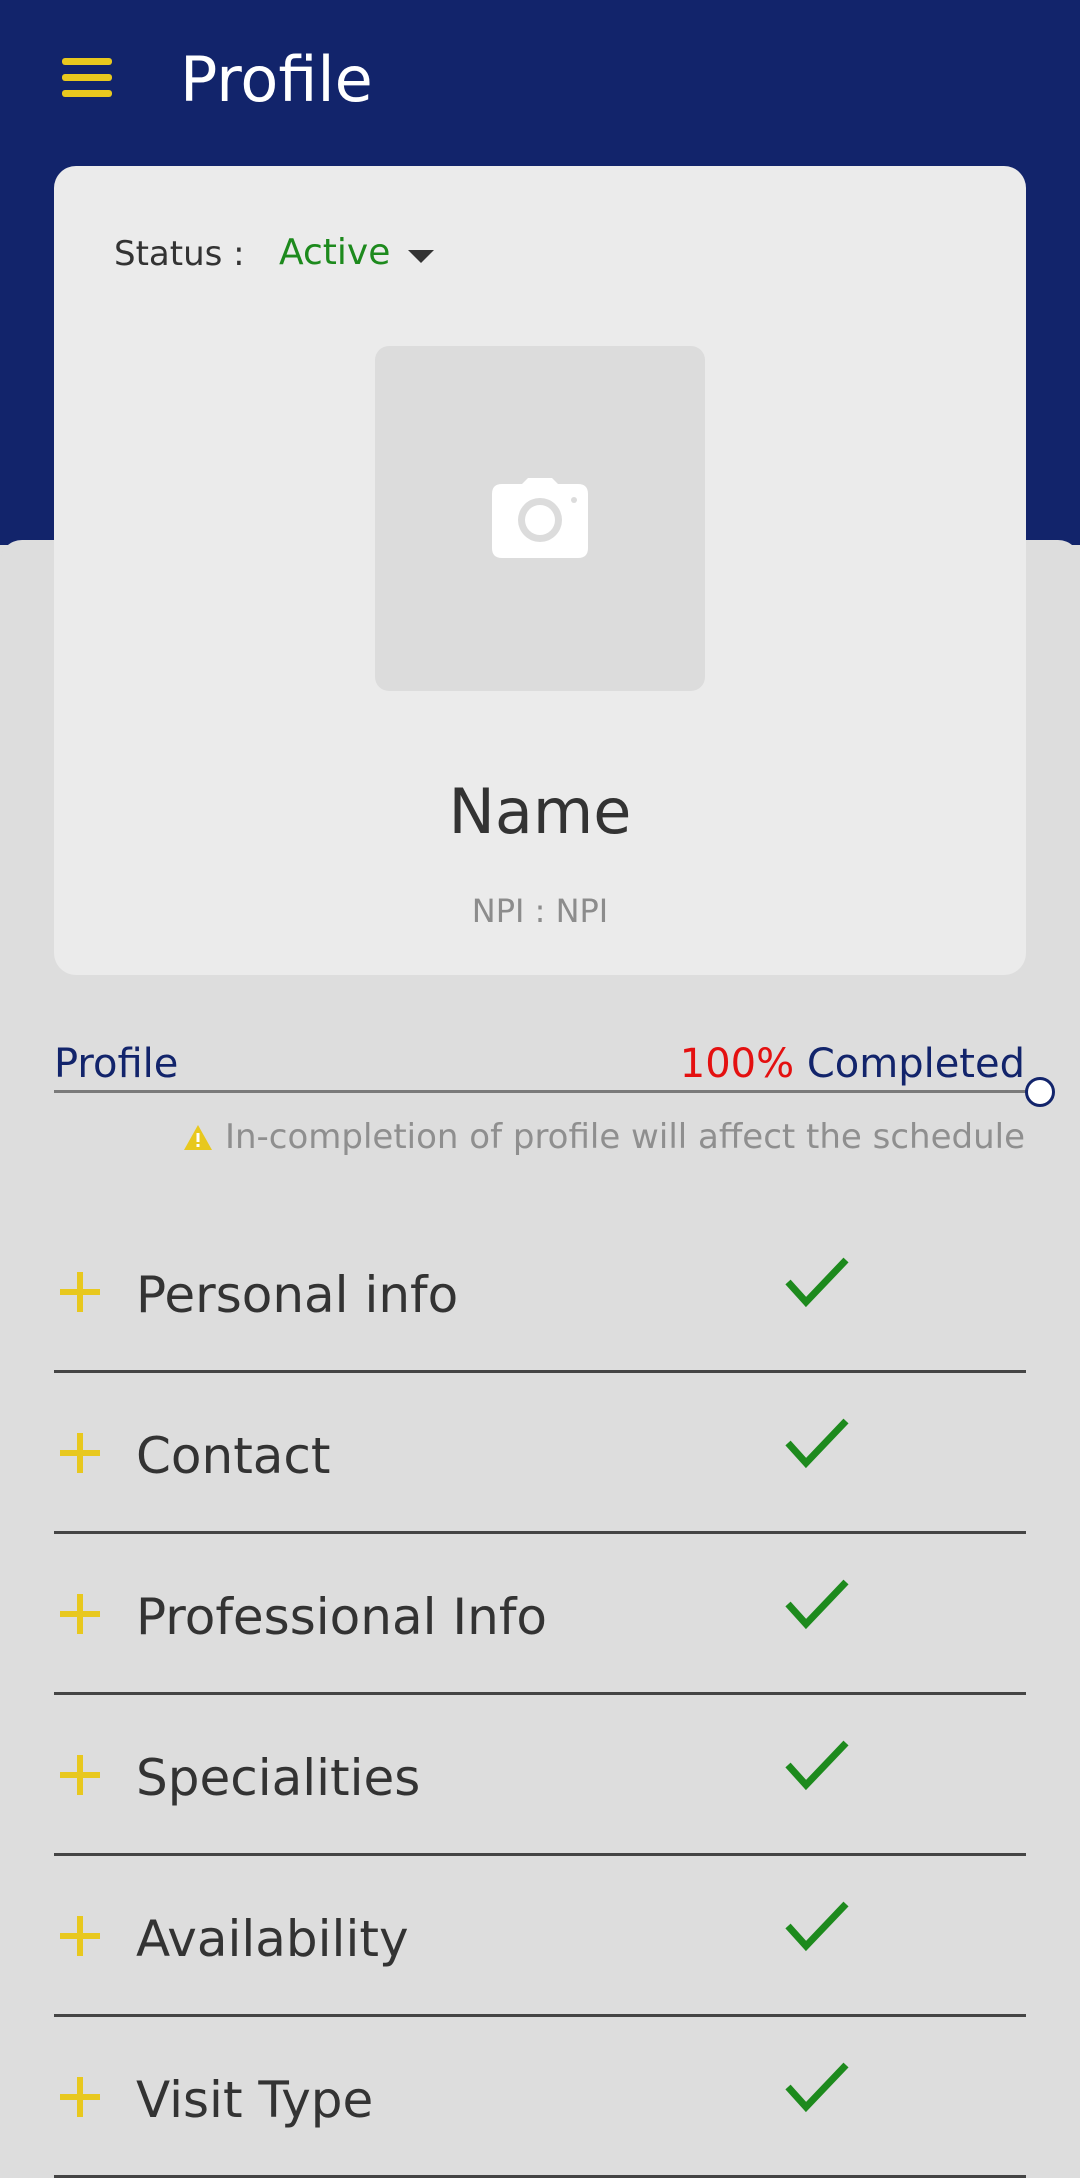  Describe the element at coordinates (233, 1456) in the screenshot. I see `section-label: Contact` at that location.